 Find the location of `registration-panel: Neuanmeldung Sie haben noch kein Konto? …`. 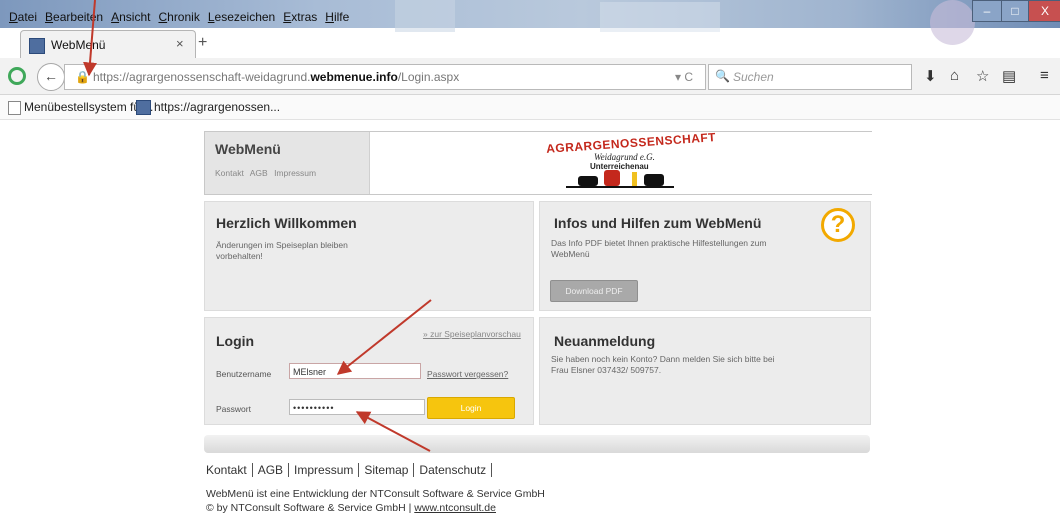

registration-panel: Neuanmeldung Sie haben noch kein Konto? … is located at coordinates (705, 371).